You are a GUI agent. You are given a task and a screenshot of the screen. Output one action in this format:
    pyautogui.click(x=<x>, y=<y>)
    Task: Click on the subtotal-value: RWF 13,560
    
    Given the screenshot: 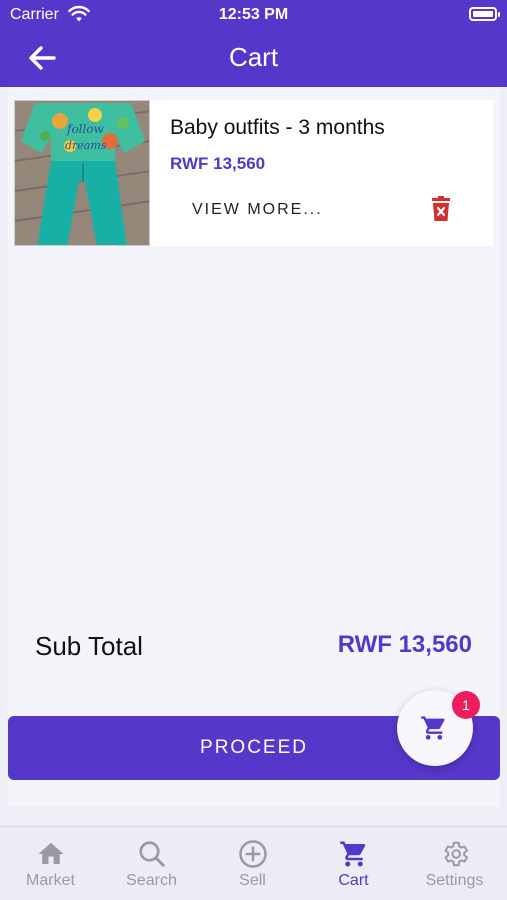 What is the action you would take?
    pyautogui.click(x=404, y=644)
    